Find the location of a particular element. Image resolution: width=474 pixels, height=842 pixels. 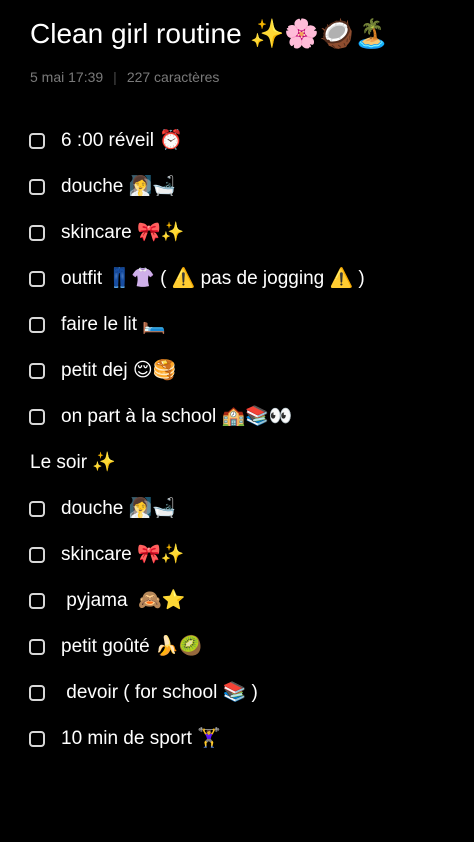

checklist-item-text: devoir ( for school 📚 ) is located at coordinates (159, 692).